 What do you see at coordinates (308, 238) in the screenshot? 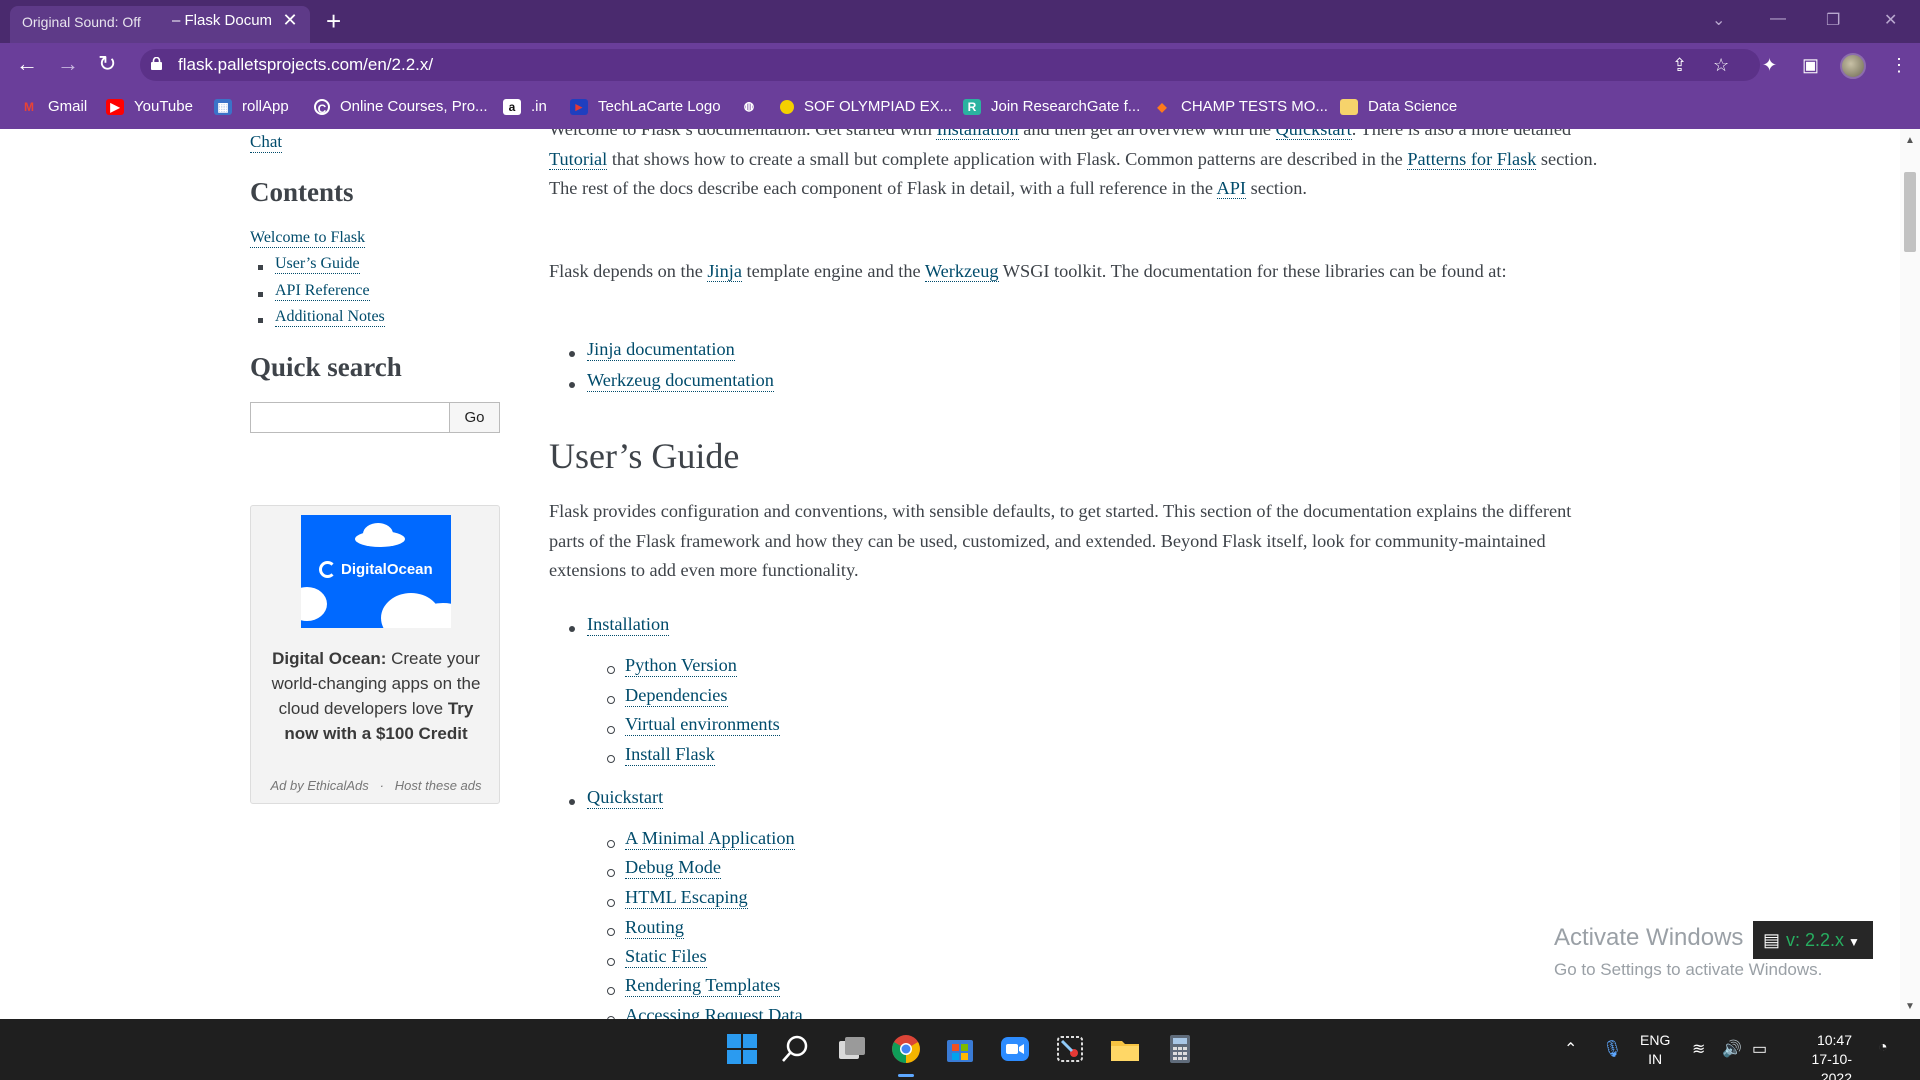
I see `toc-link-welcome: Welcome to Flask` at bounding box center [308, 238].